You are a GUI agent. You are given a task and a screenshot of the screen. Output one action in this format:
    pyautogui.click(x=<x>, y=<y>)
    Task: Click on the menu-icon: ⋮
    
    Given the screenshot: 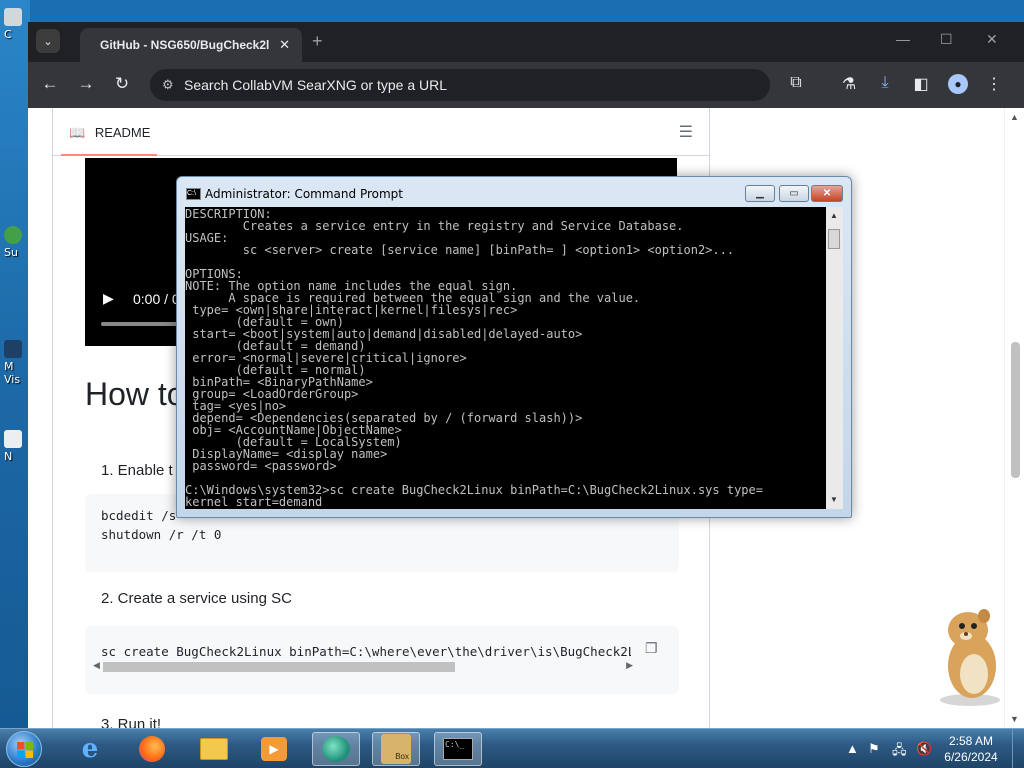 What is the action you would take?
    pyautogui.click(x=994, y=84)
    